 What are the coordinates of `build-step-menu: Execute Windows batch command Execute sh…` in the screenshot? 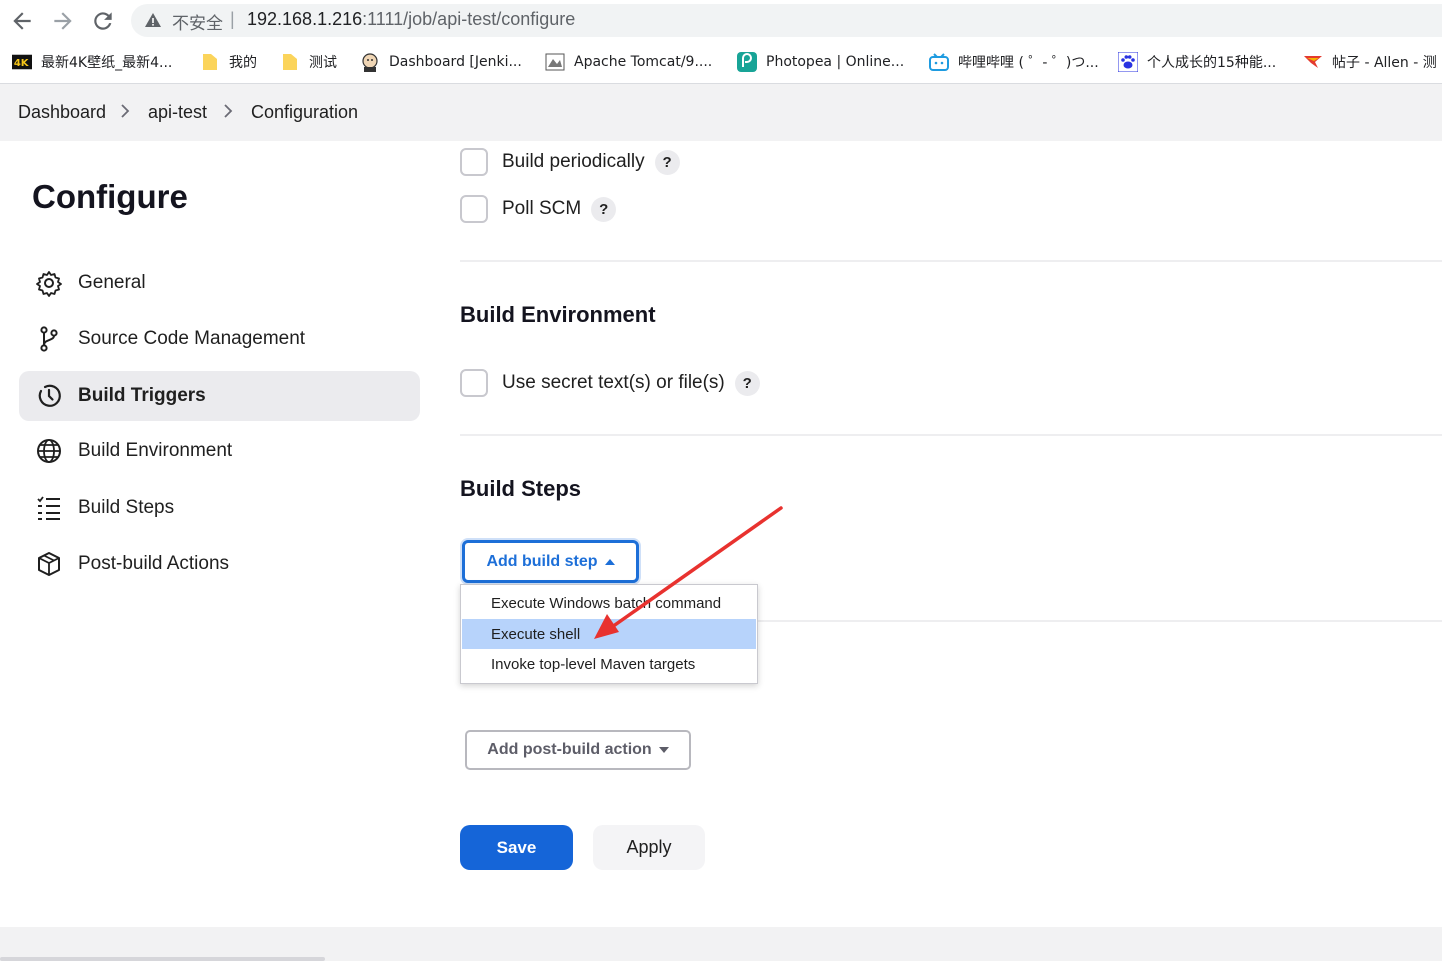 It's located at (609, 634).